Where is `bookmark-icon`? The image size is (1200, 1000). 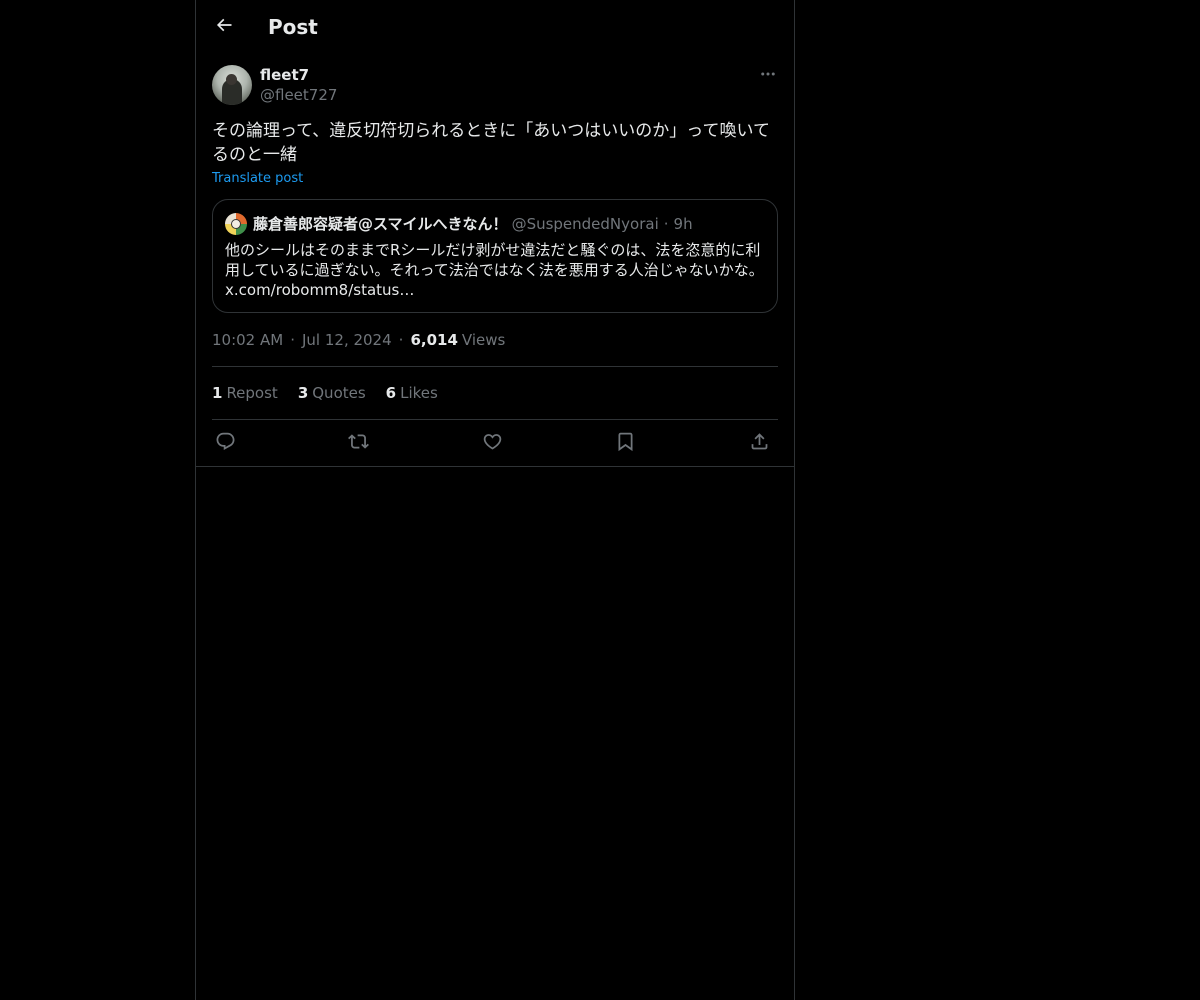 bookmark-icon is located at coordinates (625, 443).